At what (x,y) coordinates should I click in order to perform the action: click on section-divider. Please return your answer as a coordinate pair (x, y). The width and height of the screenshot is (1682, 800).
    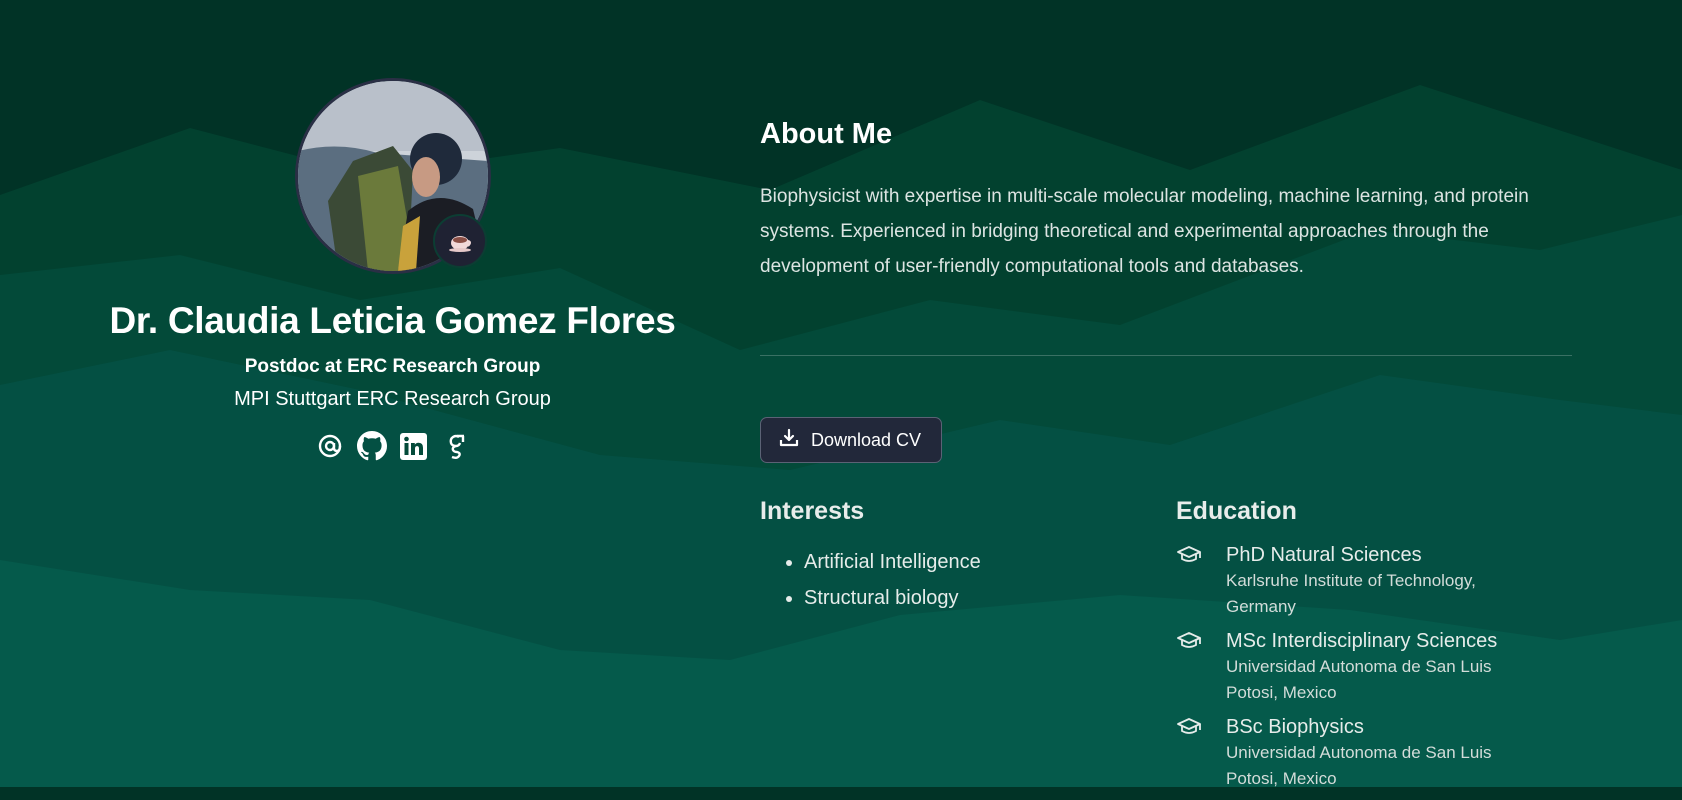
    Looking at the image, I should click on (1166, 355).